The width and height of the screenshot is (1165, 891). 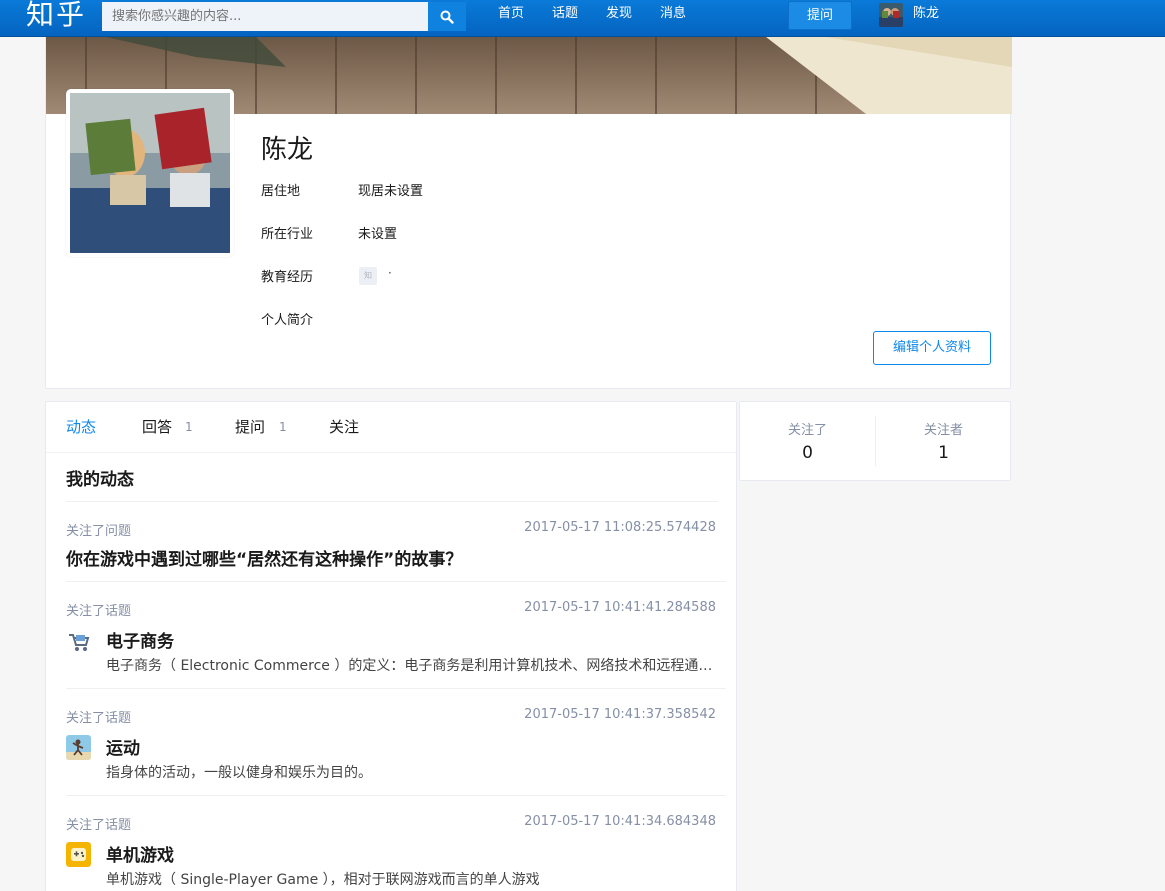 I want to click on questions-count: 1, so click(x=283, y=427).